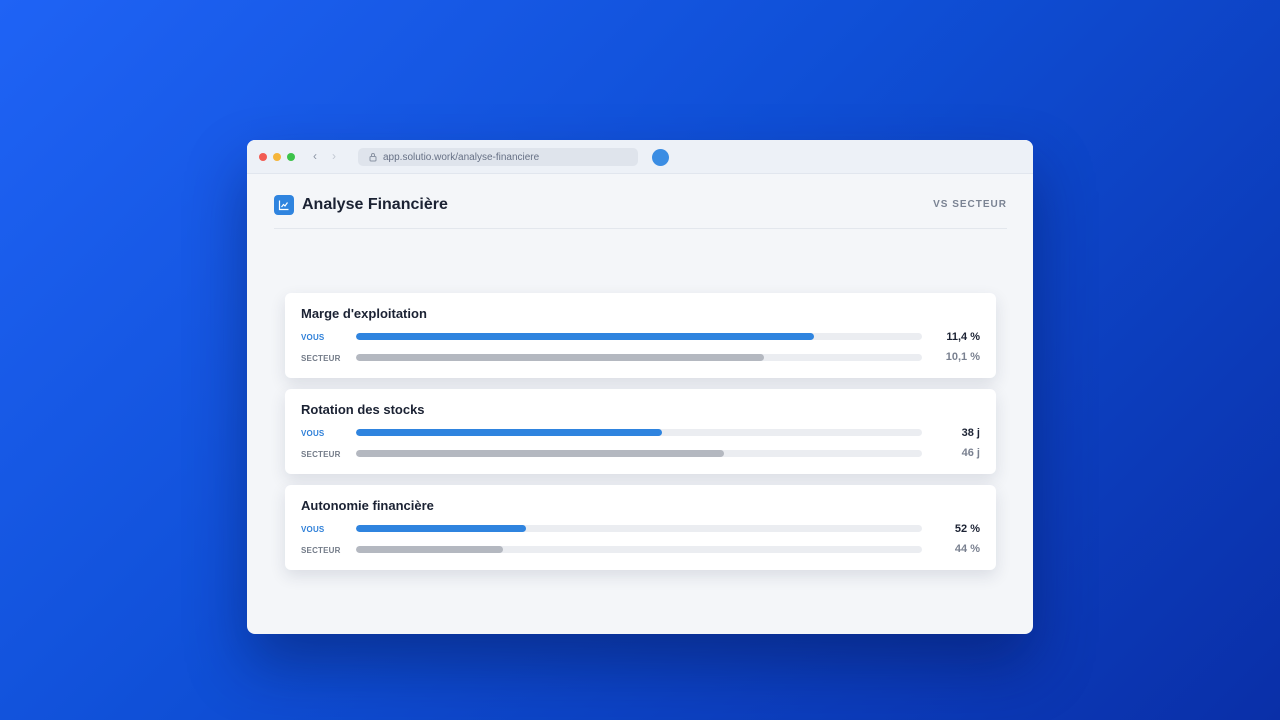 The height and width of the screenshot is (720, 1280). What do you see at coordinates (640, 157) in the screenshot?
I see `browser-titlebar: ‹ › app.solutio.work/analyse-financiere` at bounding box center [640, 157].